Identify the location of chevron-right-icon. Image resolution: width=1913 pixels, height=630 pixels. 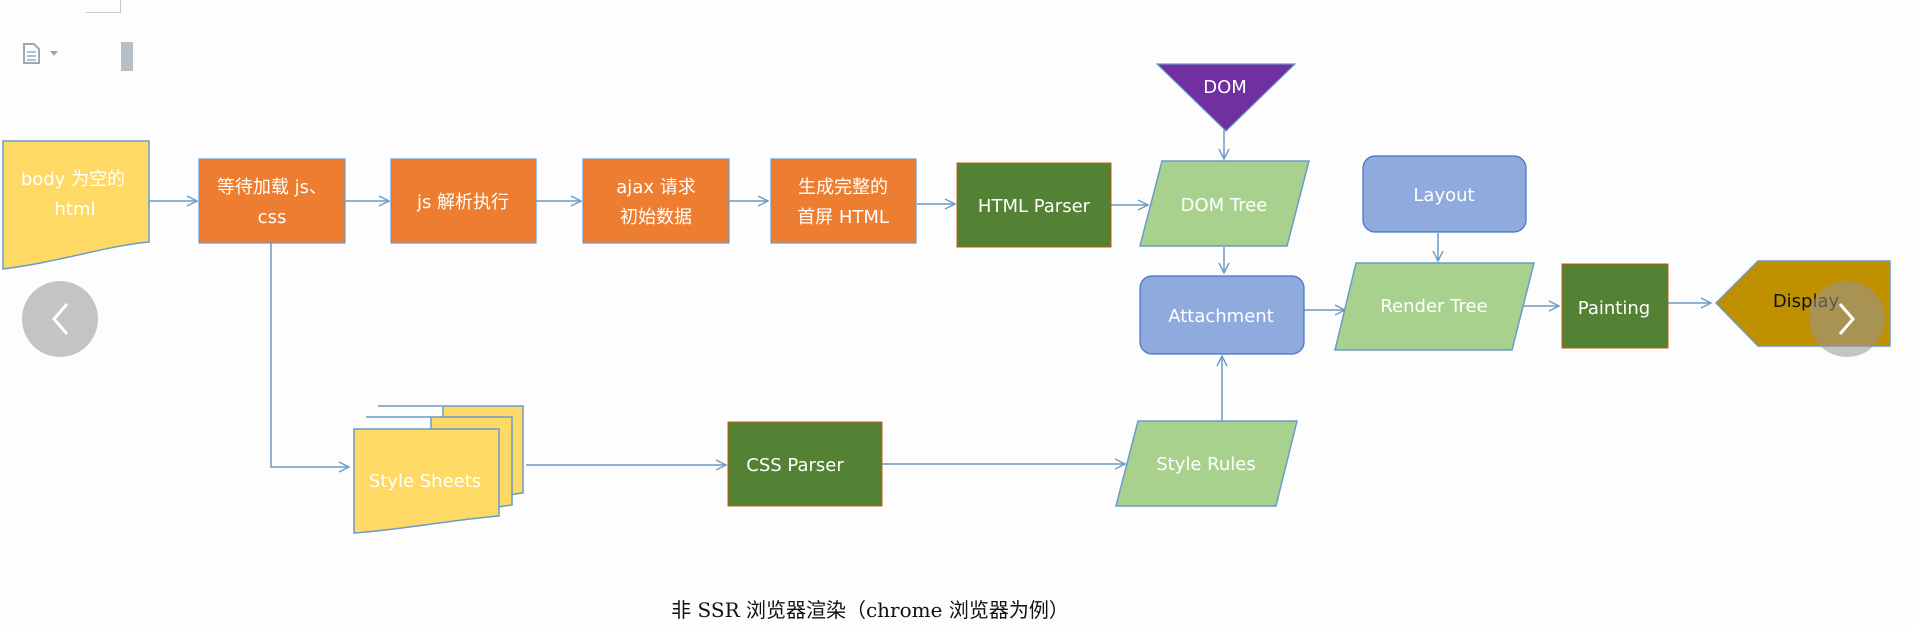
(1846, 319).